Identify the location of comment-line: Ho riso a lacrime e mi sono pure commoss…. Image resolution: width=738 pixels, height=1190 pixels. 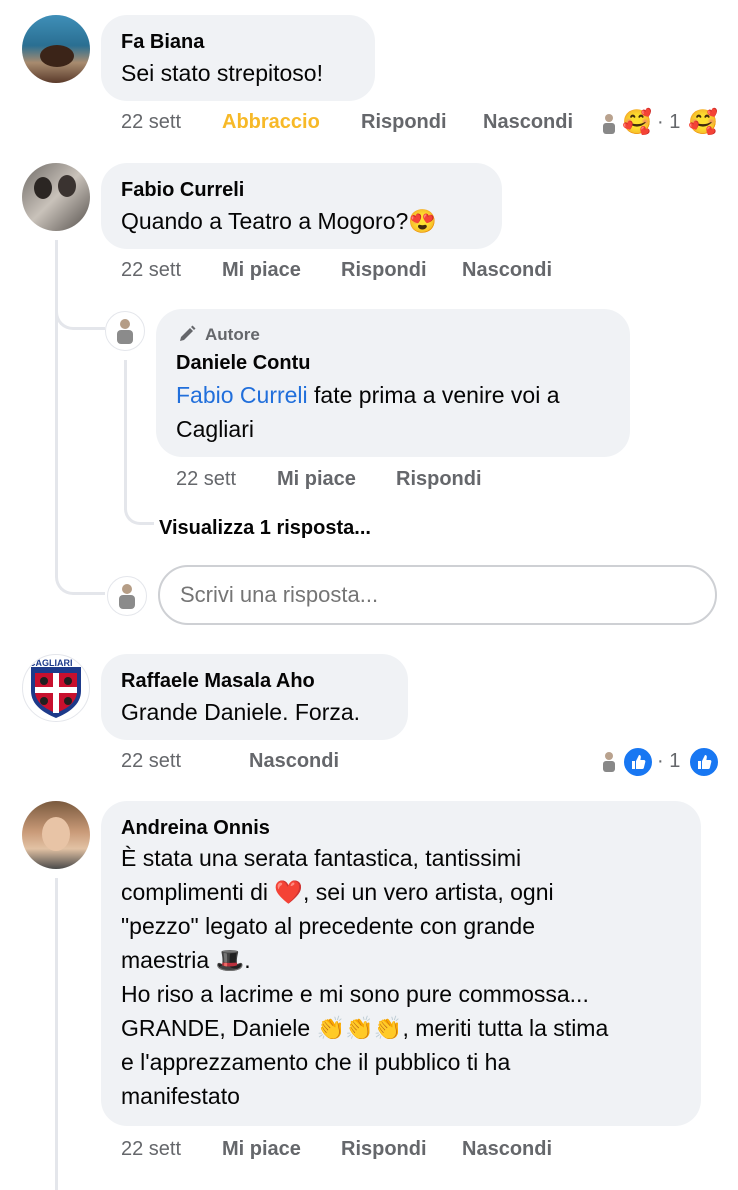
(355, 994).